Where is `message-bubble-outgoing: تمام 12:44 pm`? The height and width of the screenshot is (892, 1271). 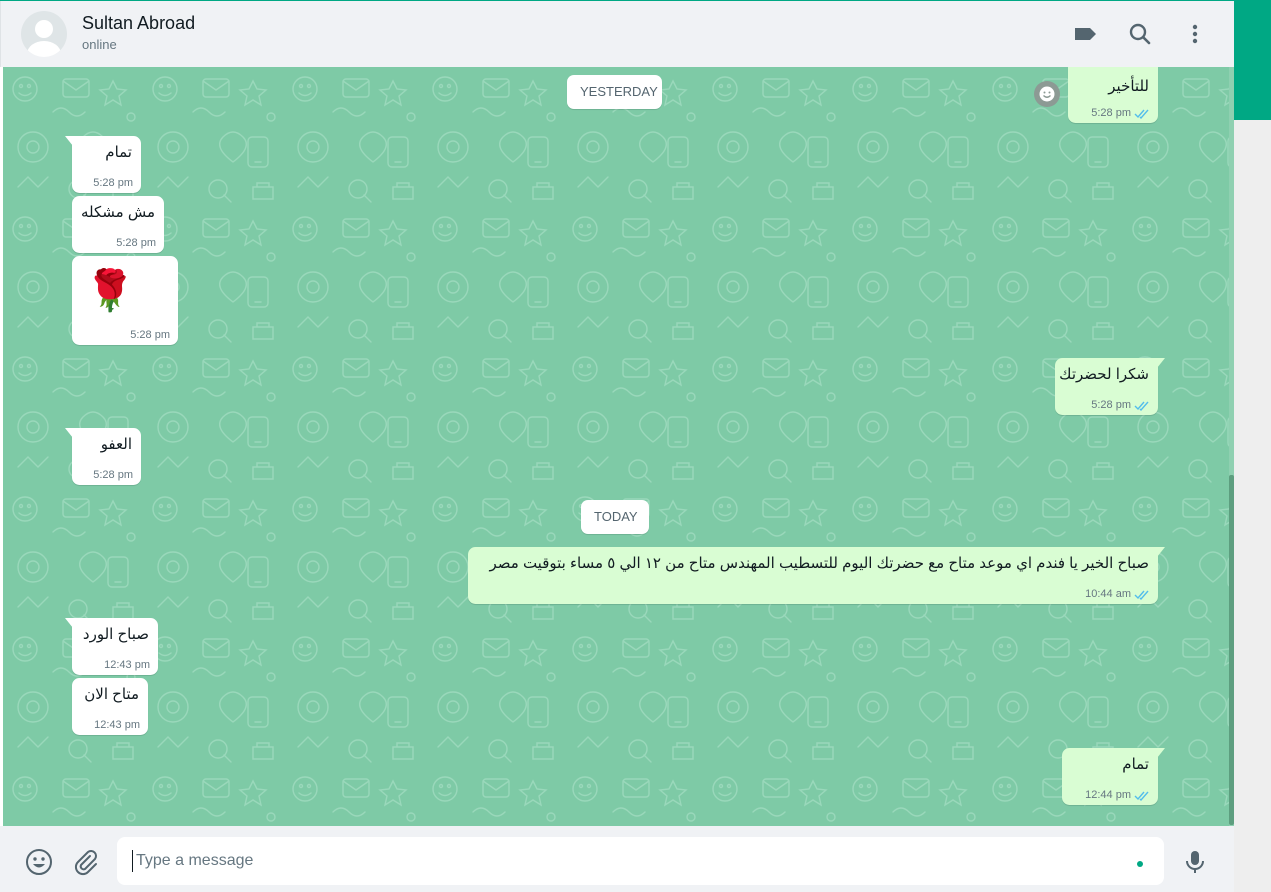 message-bubble-outgoing: تمام 12:44 pm is located at coordinates (1113, 776).